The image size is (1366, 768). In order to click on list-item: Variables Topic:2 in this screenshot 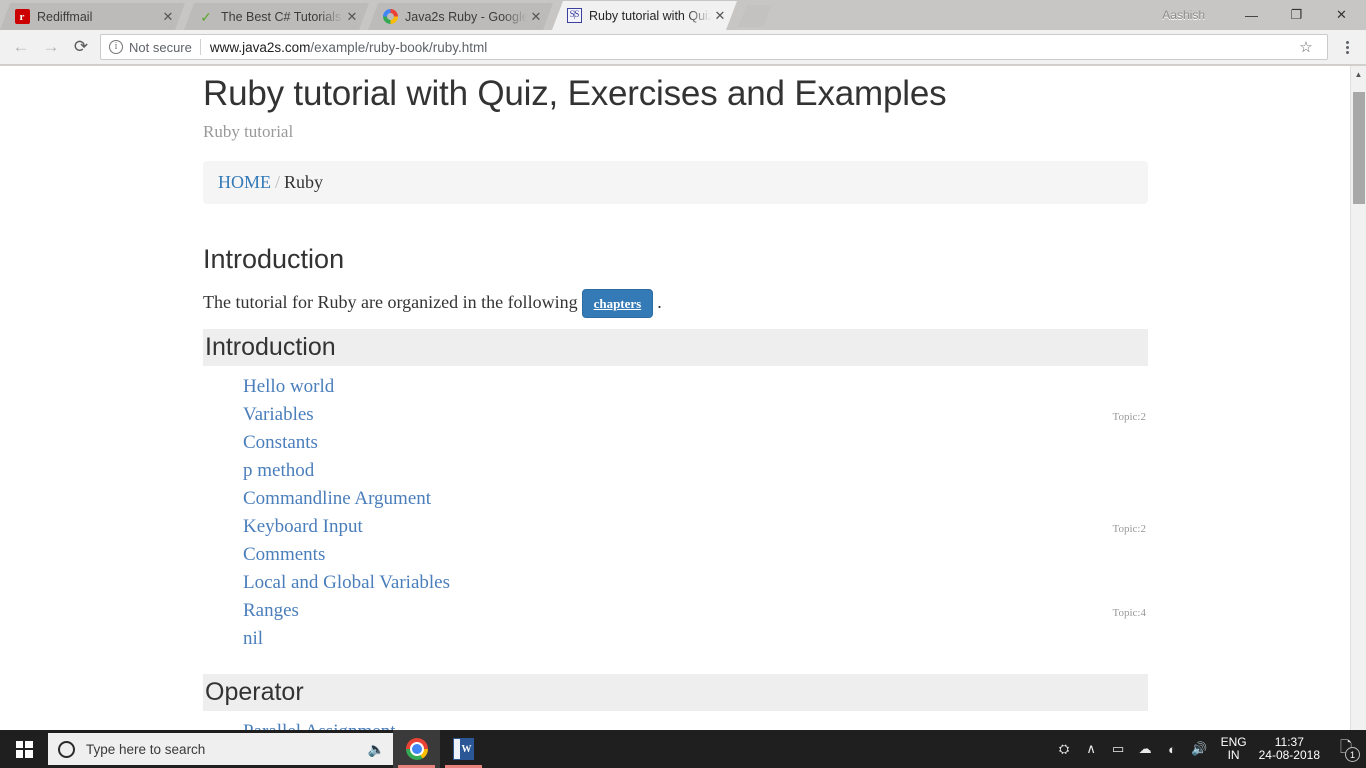, I will do `click(675, 418)`.